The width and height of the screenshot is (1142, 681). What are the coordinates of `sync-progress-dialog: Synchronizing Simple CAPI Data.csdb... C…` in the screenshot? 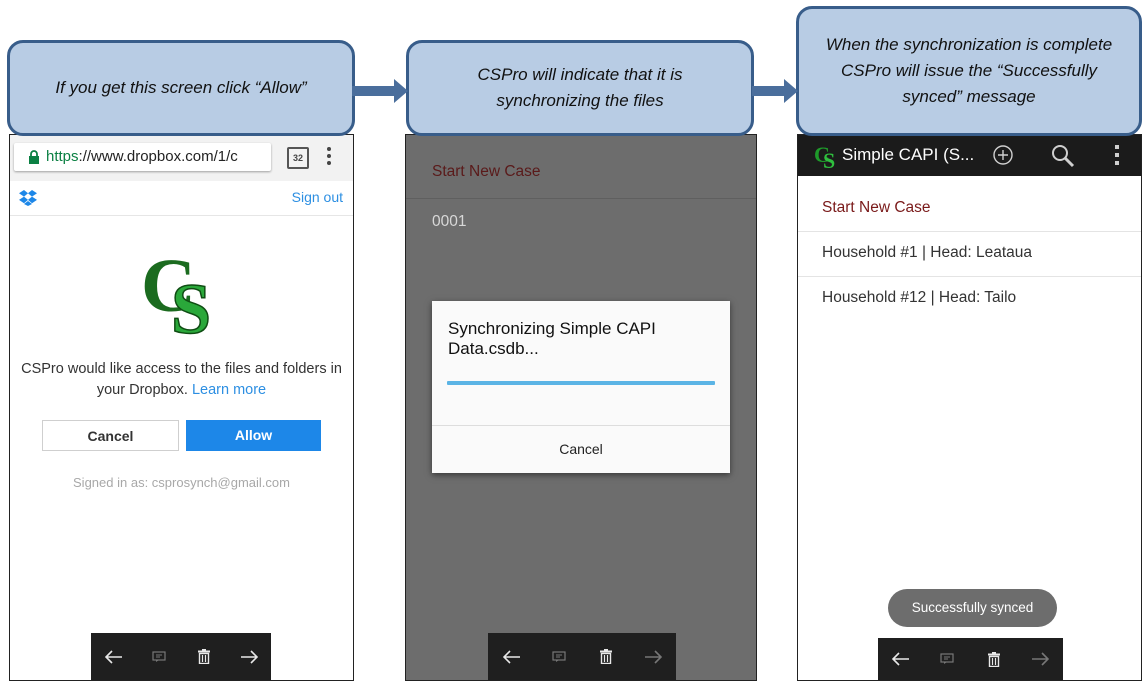 It's located at (581, 387).